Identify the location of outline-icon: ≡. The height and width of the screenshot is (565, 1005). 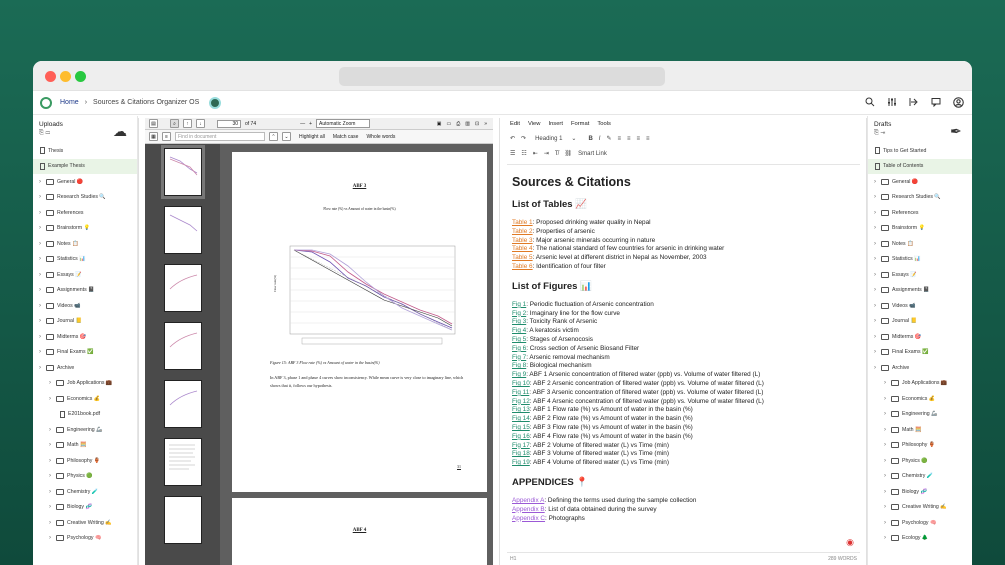
(166, 136).